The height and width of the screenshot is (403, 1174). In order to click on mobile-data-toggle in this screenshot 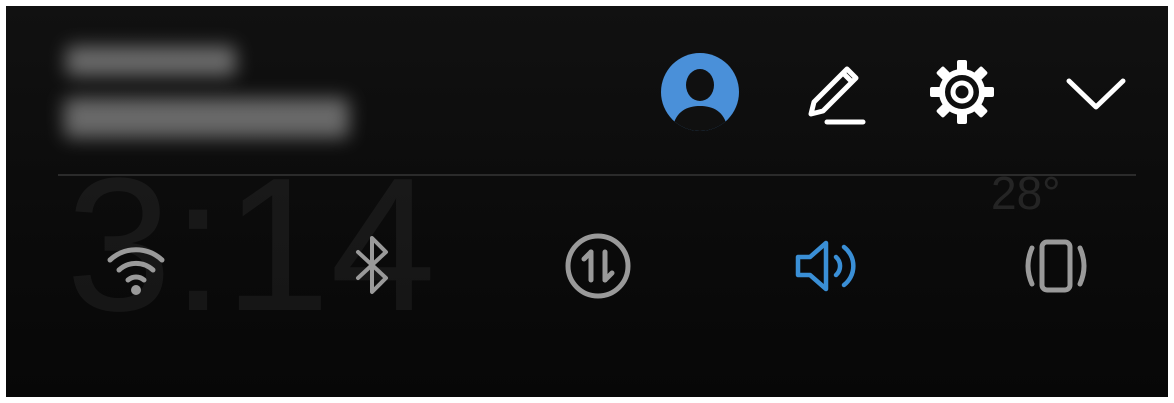, I will do `click(598, 266)`.